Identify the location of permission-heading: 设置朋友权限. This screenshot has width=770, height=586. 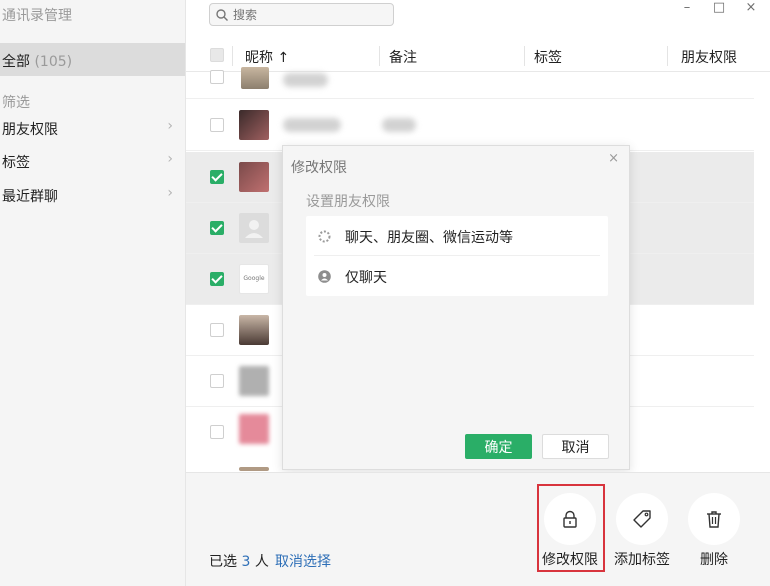
(348, 202).